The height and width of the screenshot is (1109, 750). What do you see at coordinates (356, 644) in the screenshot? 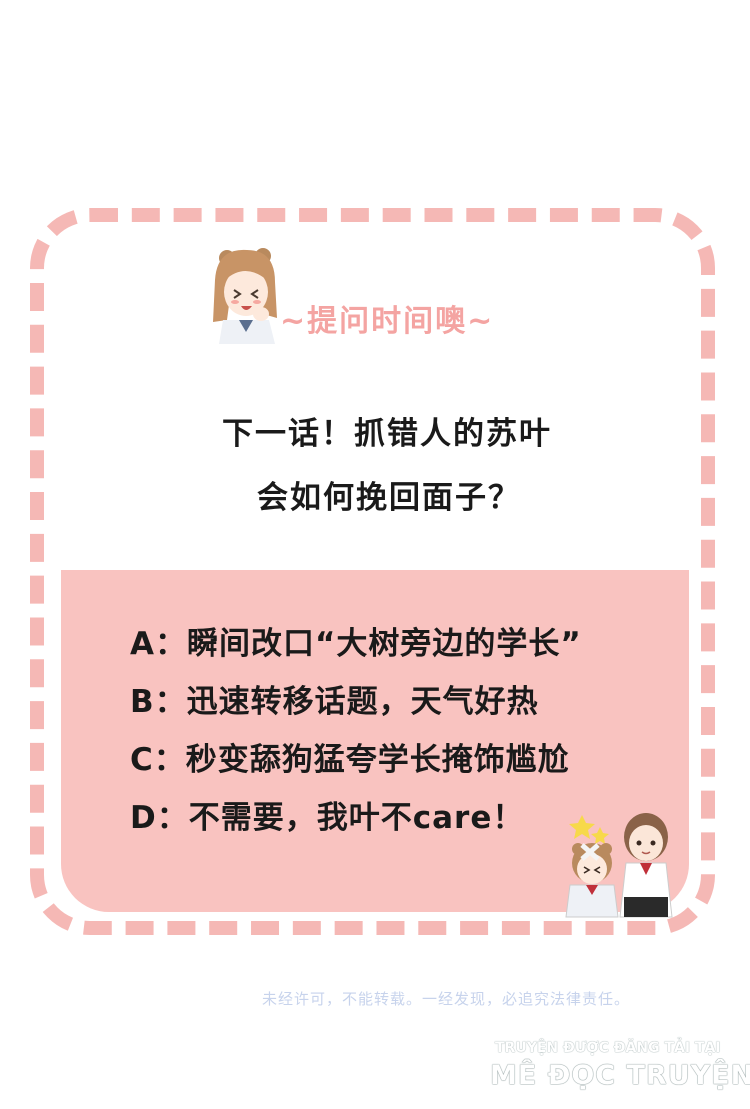
I see `option-a: A：瞬间改口“大树旁边的学长”` at bounding box center [356, 644].